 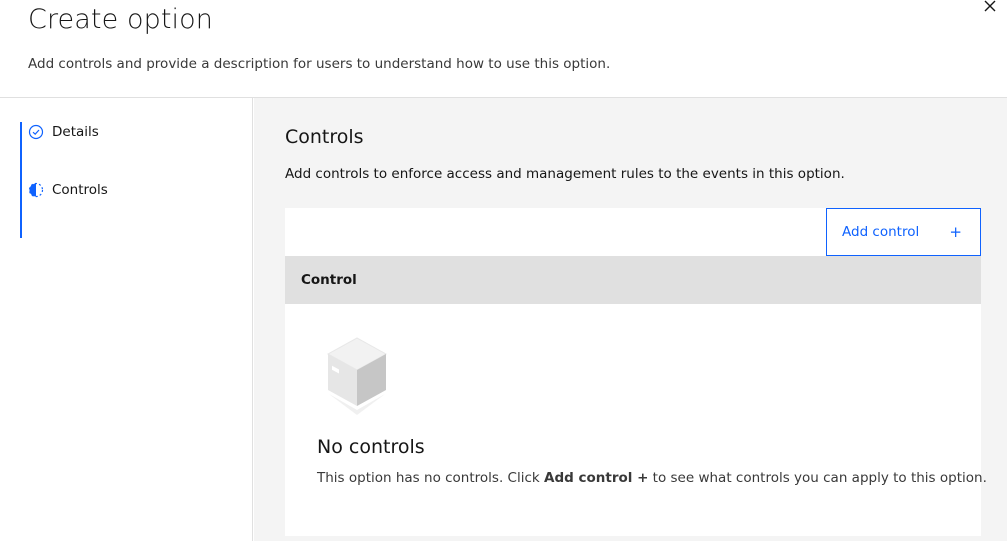 I want to click on progress-rail, so click(x=21, y=180).